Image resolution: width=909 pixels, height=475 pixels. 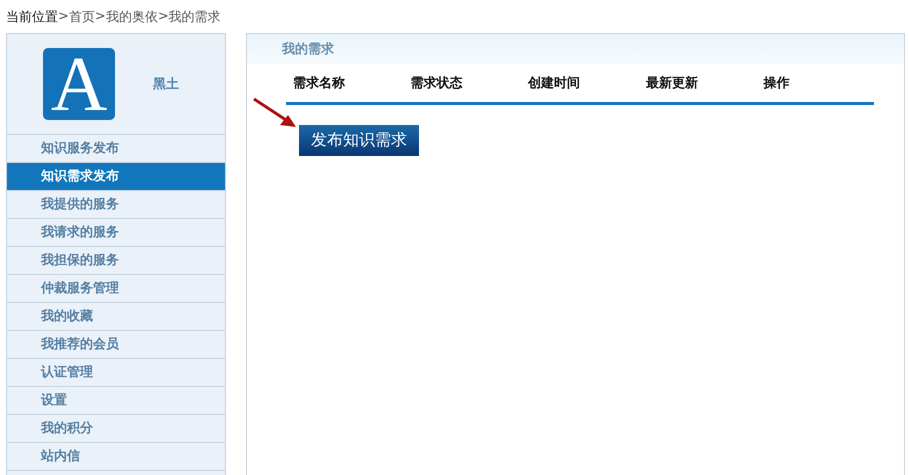 I want to click on panel-title: 我的需求, so click(x=308, y=49).